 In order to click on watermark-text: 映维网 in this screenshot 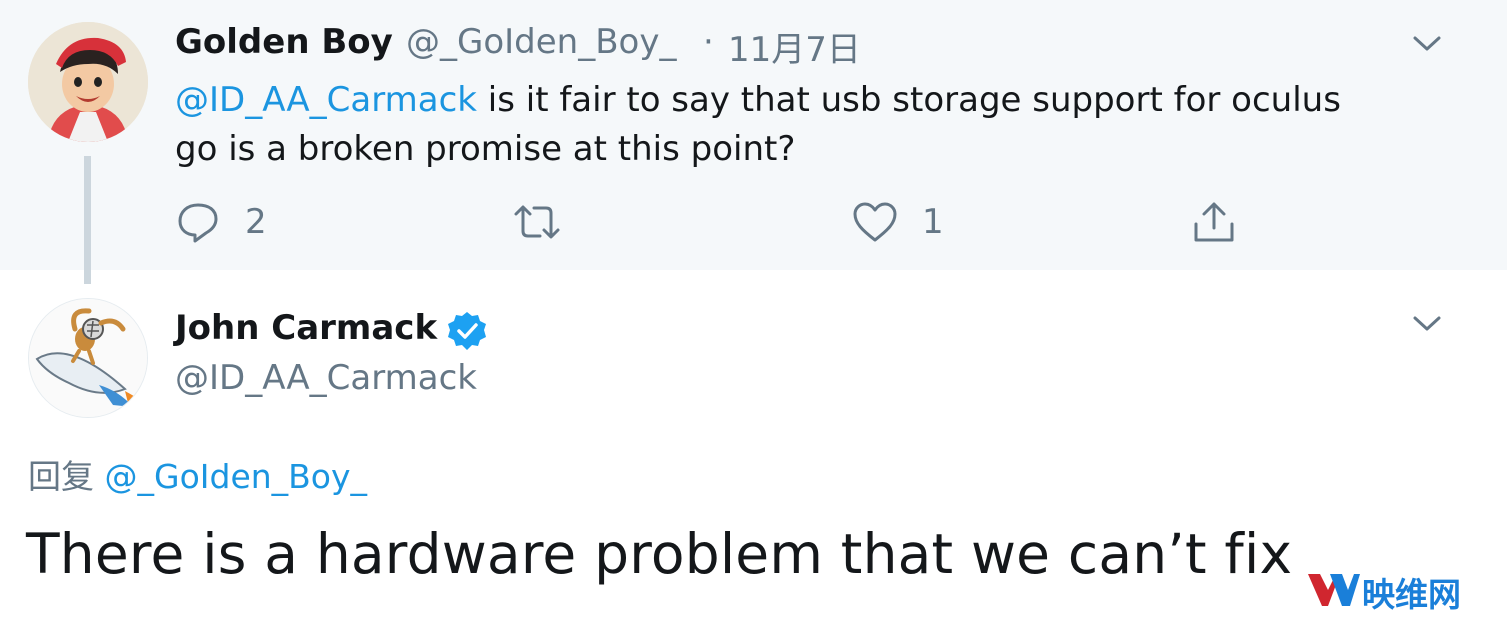, I will do `click(1411, 594)`.